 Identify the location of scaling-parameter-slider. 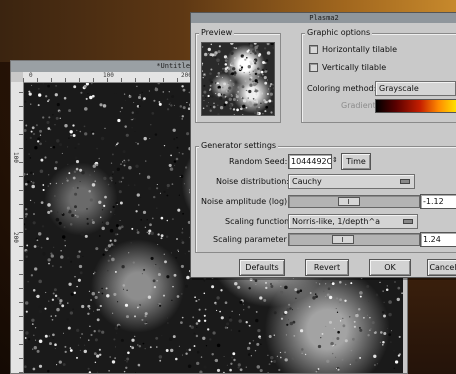
(354, 239).